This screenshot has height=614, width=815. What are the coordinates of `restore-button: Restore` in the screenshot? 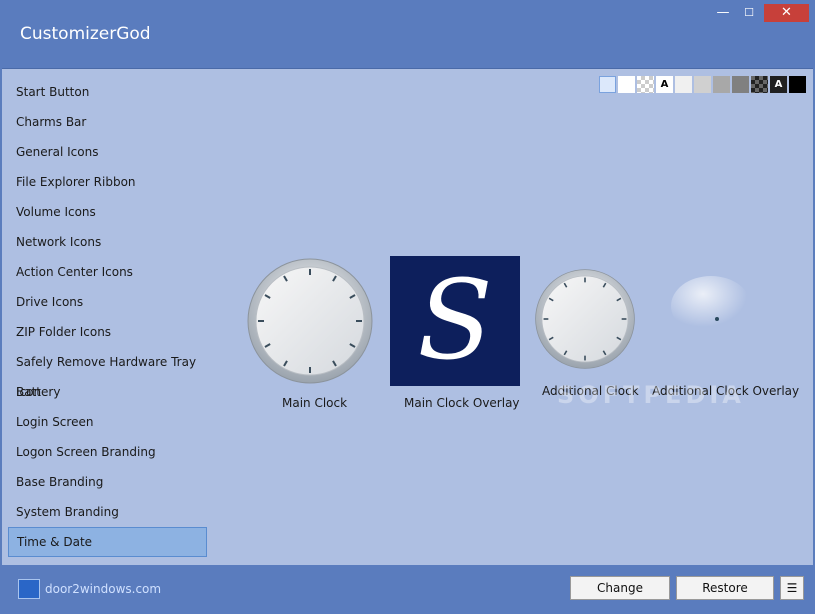 It's located at (725, 588).